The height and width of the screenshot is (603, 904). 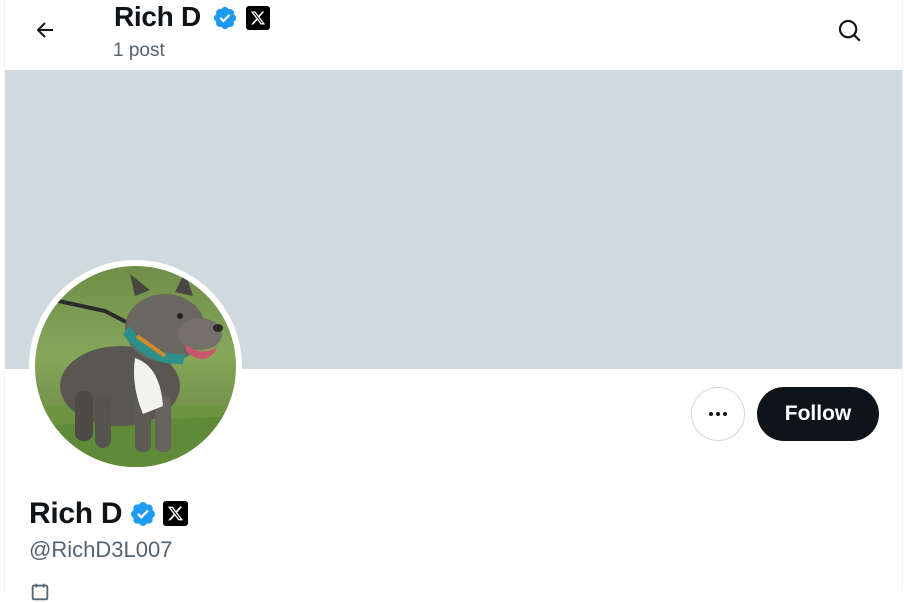 What do you see at coordinates (40, 592) in the screenshot?
I see `calendar-icon` at bounding box center [40, 592].